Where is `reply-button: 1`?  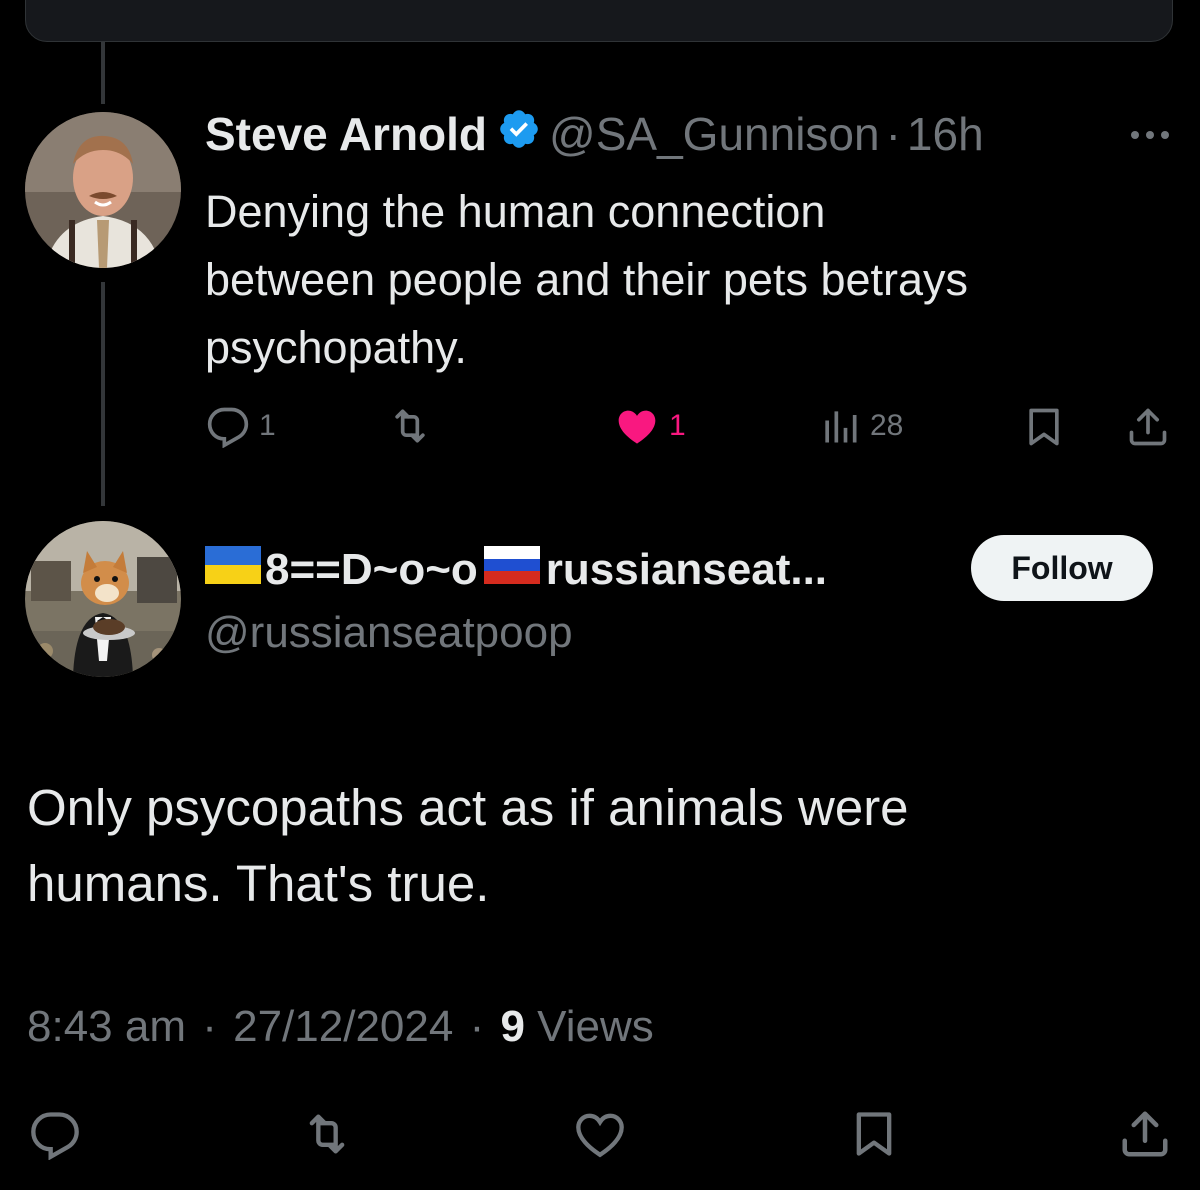 reply-button: 1 is located at coordinates (240, 426).